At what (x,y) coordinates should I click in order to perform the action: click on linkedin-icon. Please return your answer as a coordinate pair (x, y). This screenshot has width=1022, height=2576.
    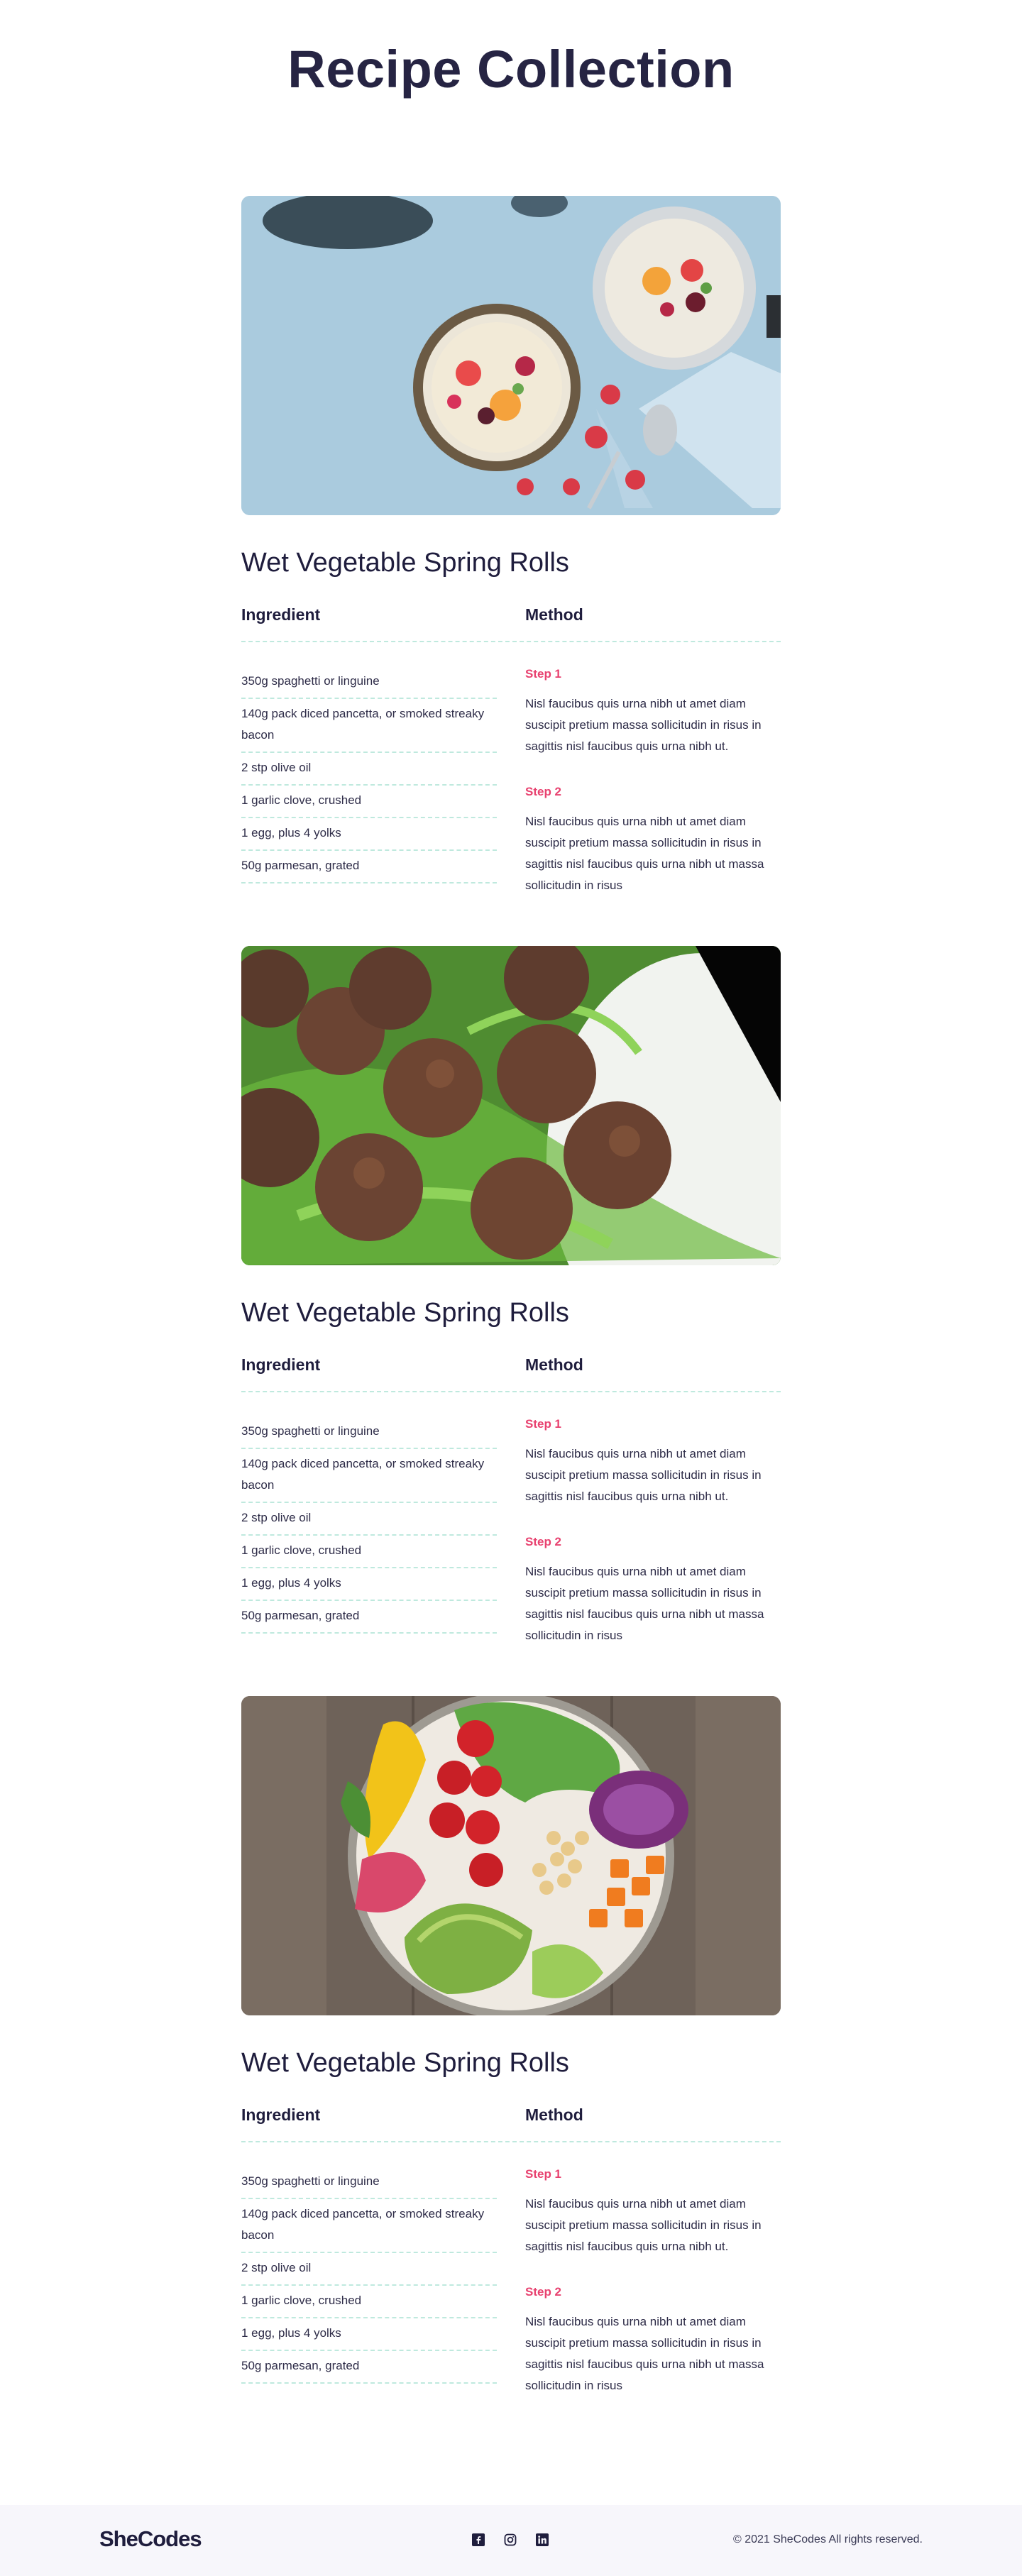
    Looking at the image, I should click on (542, 2539).